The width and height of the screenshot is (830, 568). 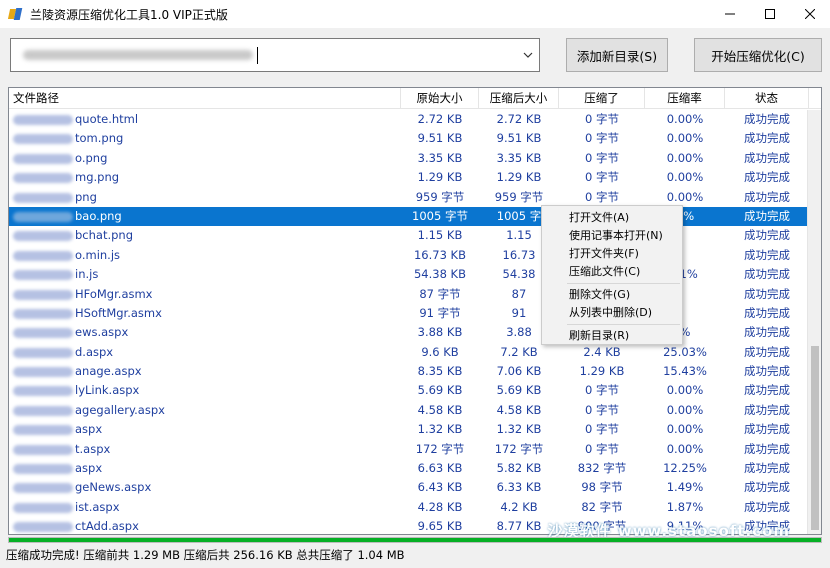 What do you see at coordinates (205, 525) in the screenshot?
I see `cell-path: ctAdd.aspx` at bounding box center [205, 525].